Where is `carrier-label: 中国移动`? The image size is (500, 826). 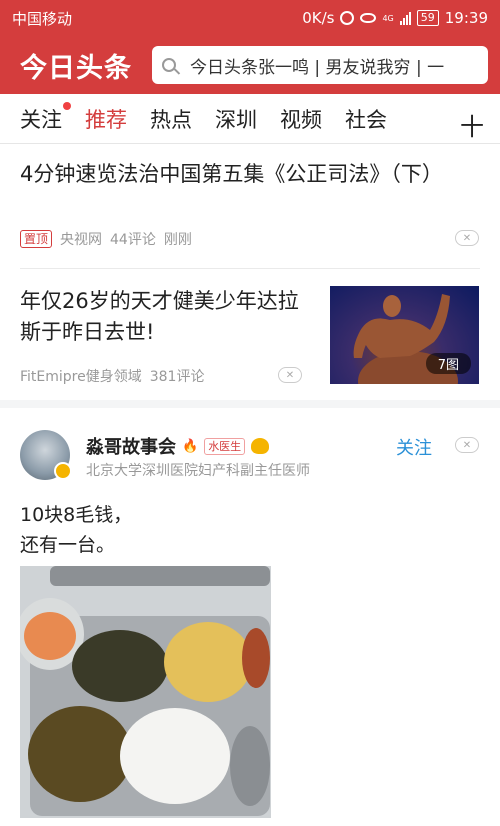 carrier-label: 中国移动 is located at coordinates (42, 18).